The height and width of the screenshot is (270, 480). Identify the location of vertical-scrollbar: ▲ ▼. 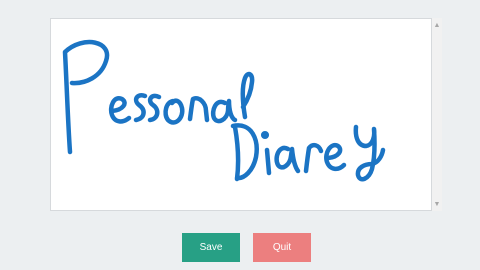
(437, 114).